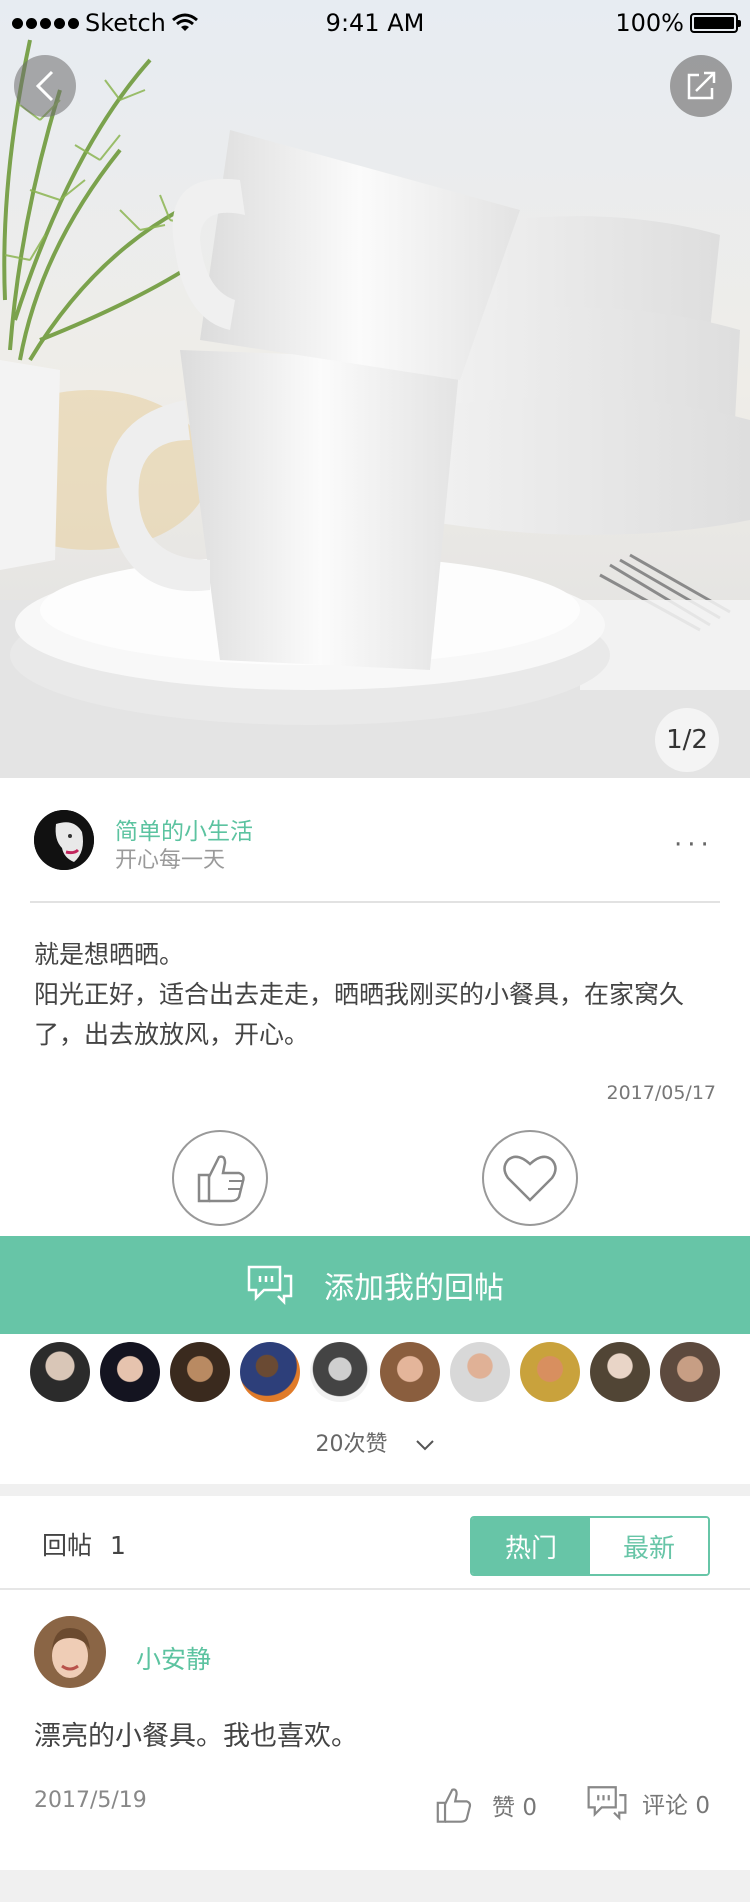 The width and height of the screenshot is (750, 1902). I want to click on heart-icon, so click(530, 1178).